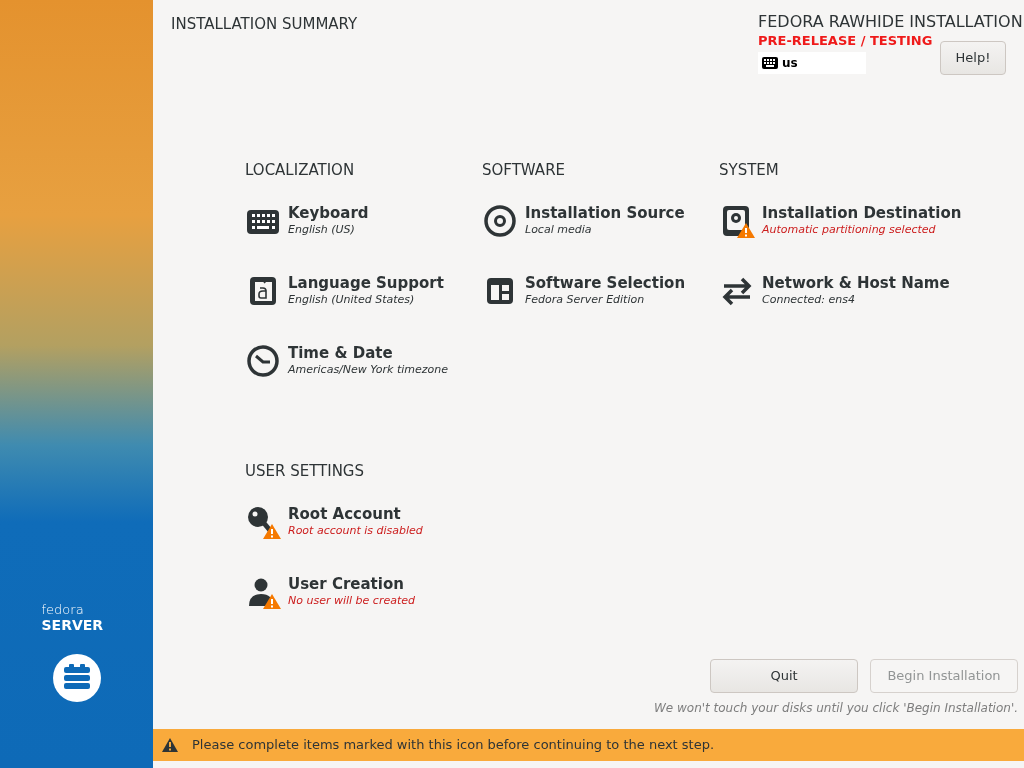  Describe the element at coordinates (355, 531) in the screenshot. I see `spoke-status: Root account is disabled` at that location.